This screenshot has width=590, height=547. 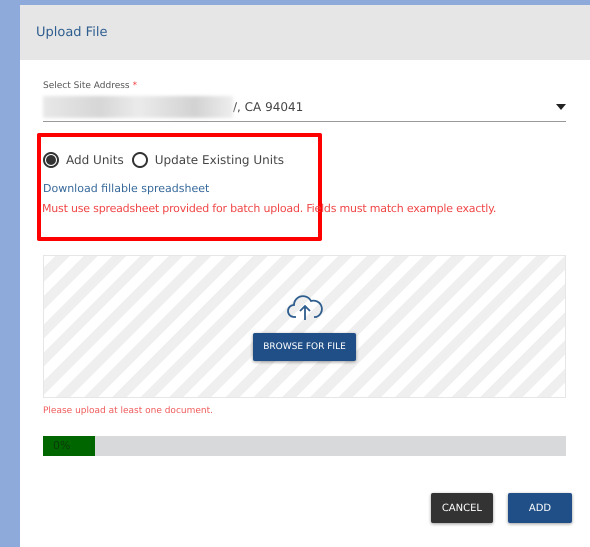 What do you see at coordinates (135, 86) in the screenshot?
I see `required-mark: *` at bounding box center [135, 86].